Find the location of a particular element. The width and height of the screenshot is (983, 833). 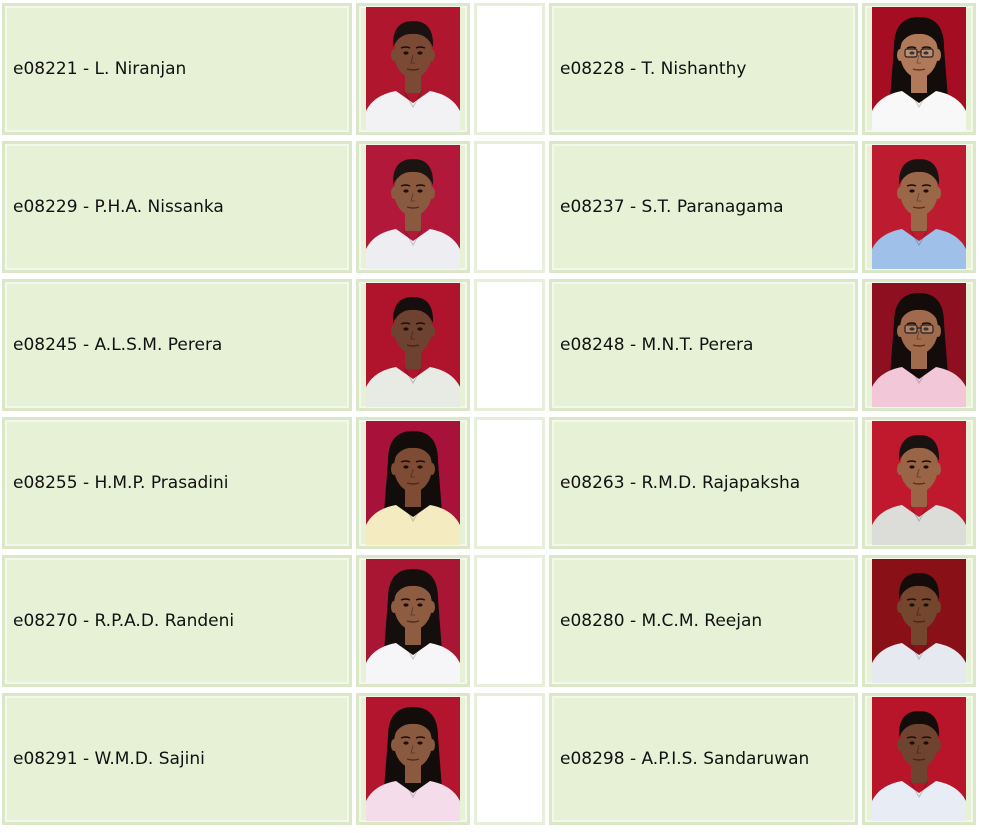

student-name-left: e08255 - H.M.P. Prasadini is located at coordinates (177, 483).